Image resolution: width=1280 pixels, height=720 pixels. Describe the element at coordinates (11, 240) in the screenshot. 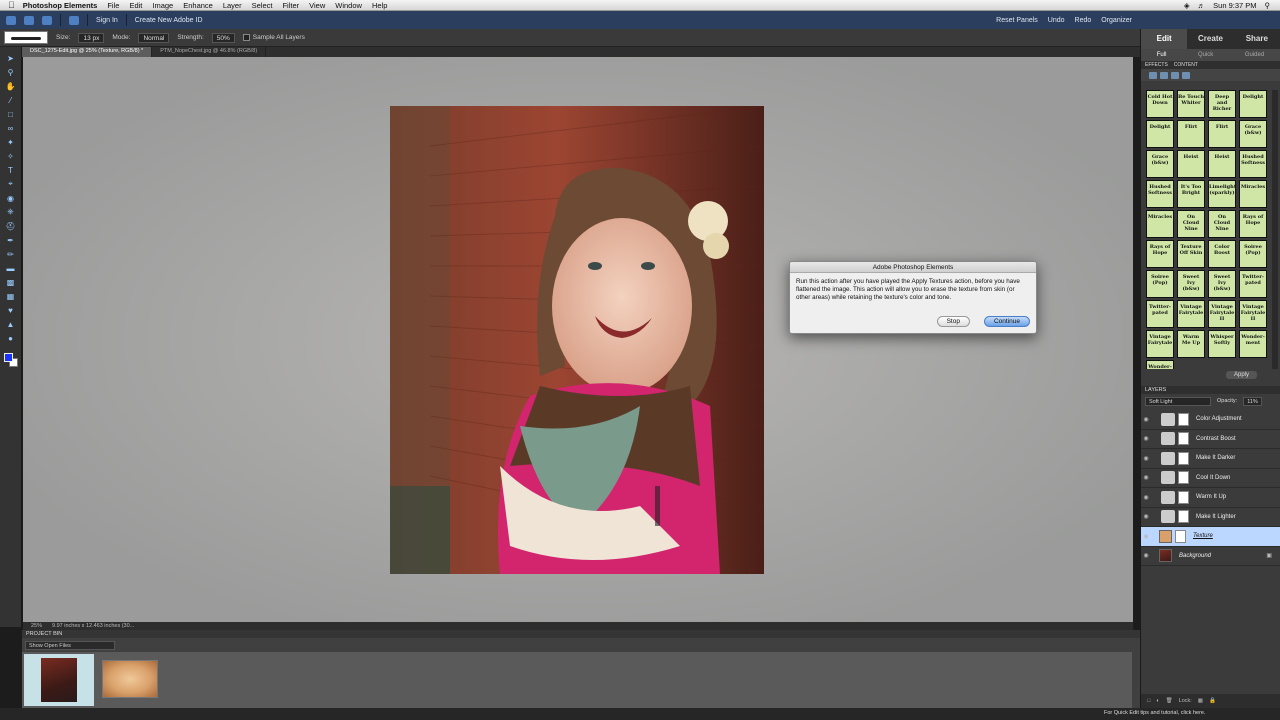

I see `brush-tool-icon: ✒` at that location.